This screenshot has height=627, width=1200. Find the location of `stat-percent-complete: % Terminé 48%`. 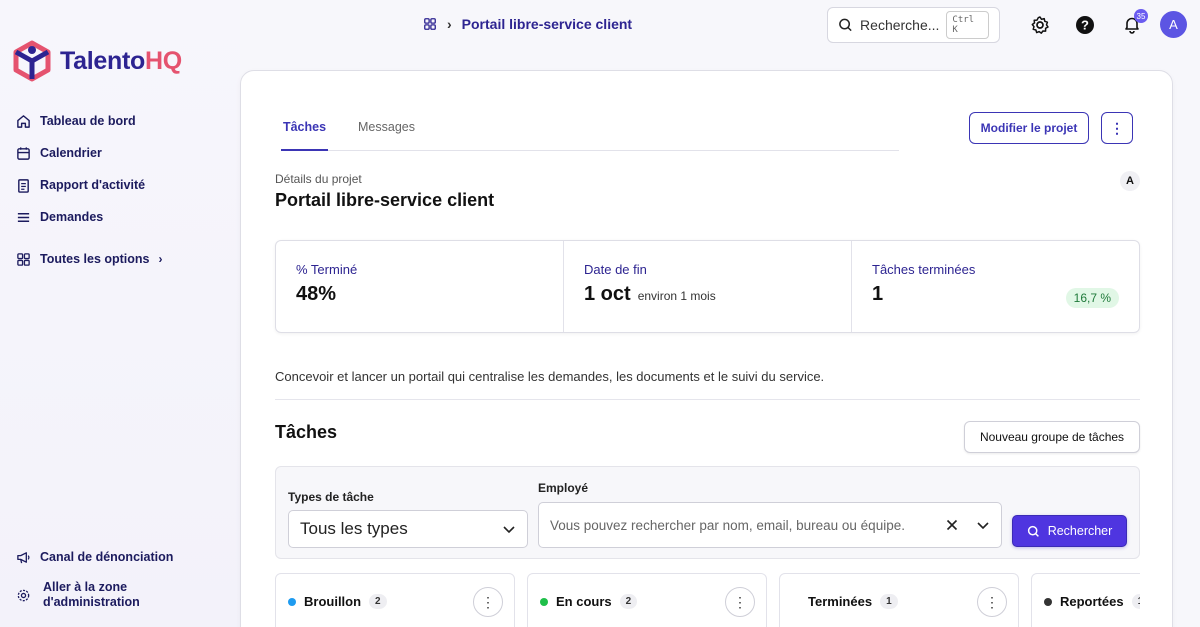

stat-percent-complete: % Terminé 48% is located at coordinates (420, 286).